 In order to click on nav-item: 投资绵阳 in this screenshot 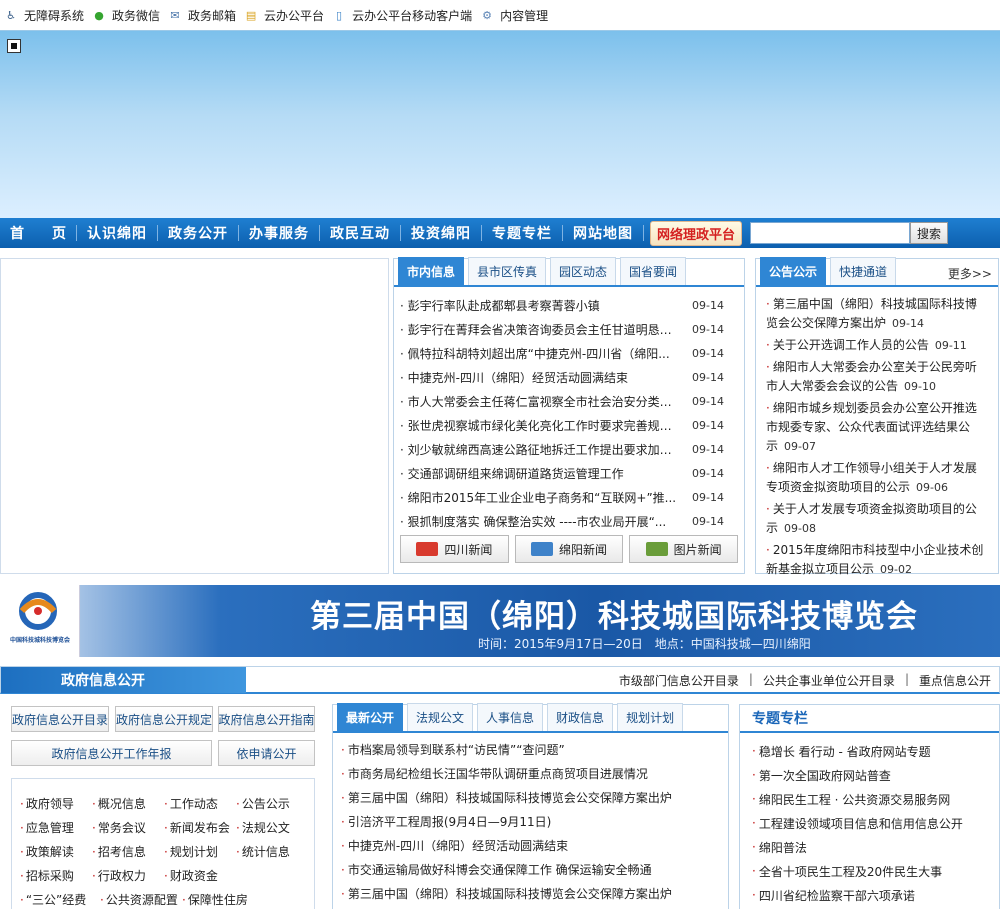, I will do `click(441, 233)`.